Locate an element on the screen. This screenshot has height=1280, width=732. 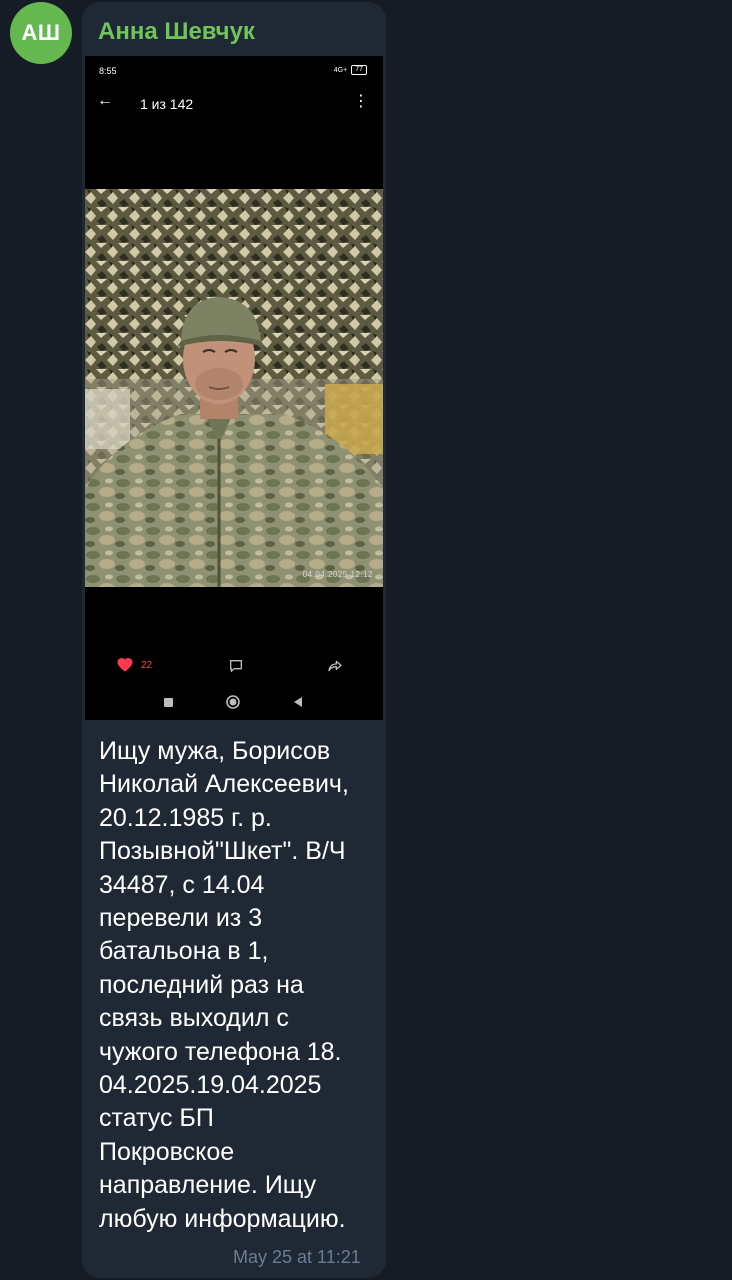
nav-home-icon is located at coordinates (233, 702).